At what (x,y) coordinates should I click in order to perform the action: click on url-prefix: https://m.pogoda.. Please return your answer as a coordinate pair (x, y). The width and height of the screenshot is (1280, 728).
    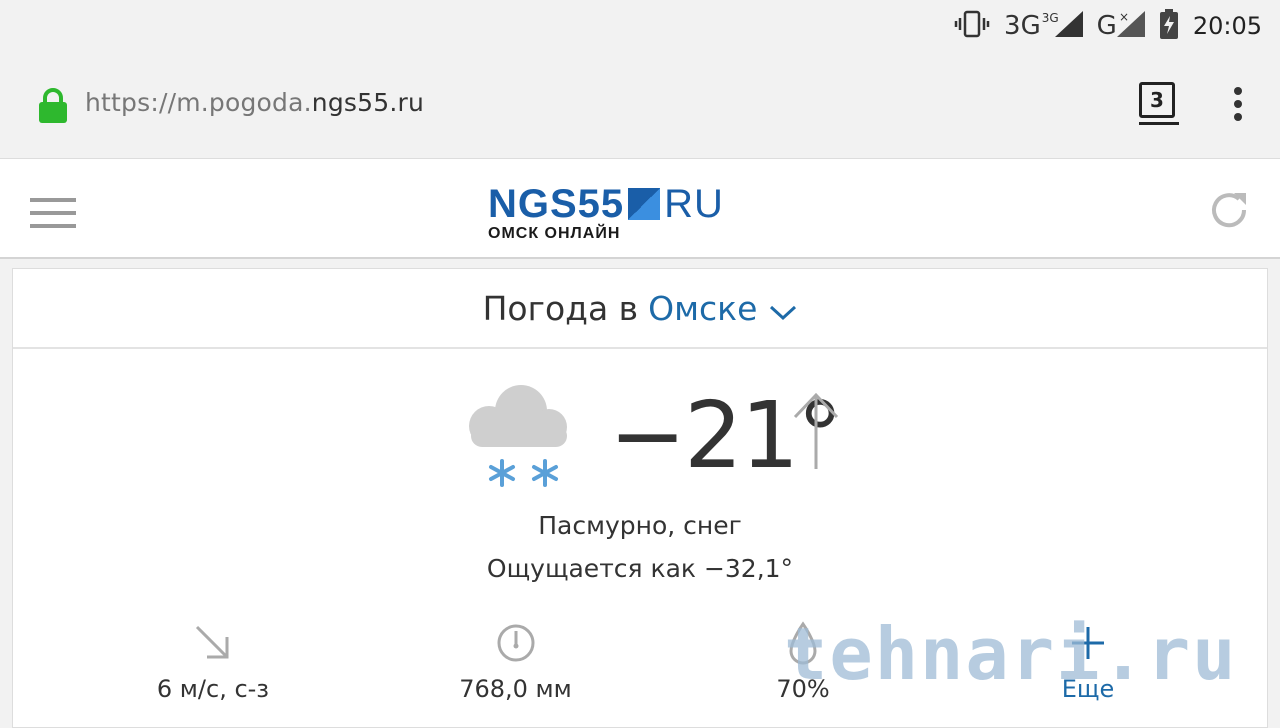
    Looking at the image, I should click on (198, 102).